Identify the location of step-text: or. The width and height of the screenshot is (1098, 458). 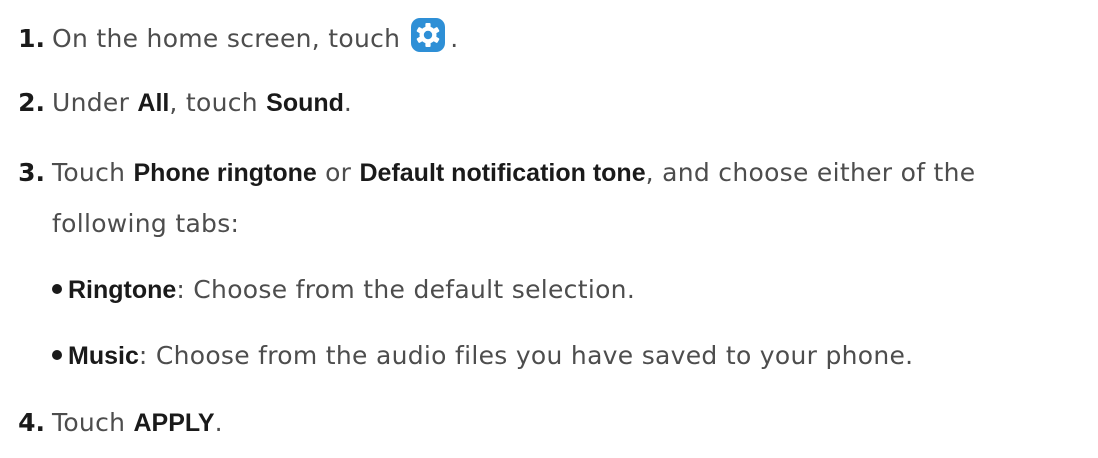
(338, 172).